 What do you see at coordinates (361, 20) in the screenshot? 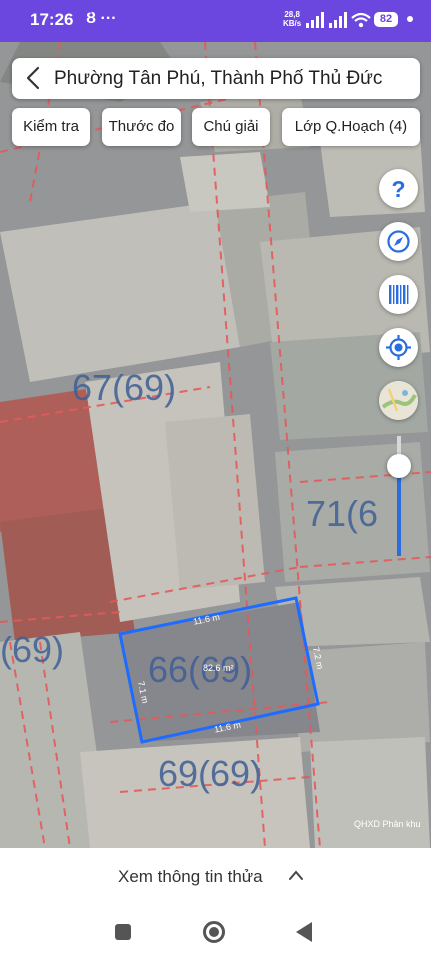
I see `wifi-icon` at bounding box center [361, 20].